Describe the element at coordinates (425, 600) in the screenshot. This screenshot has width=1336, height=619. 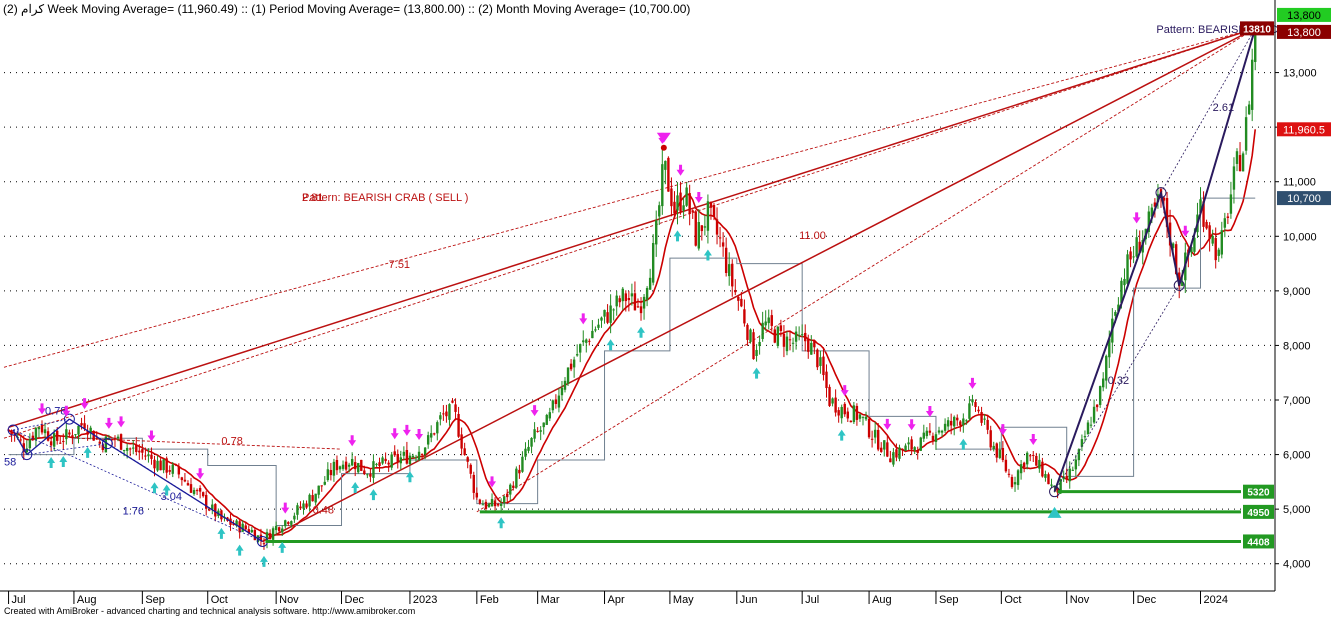
I see `x-tick-label: 2023` at that location.